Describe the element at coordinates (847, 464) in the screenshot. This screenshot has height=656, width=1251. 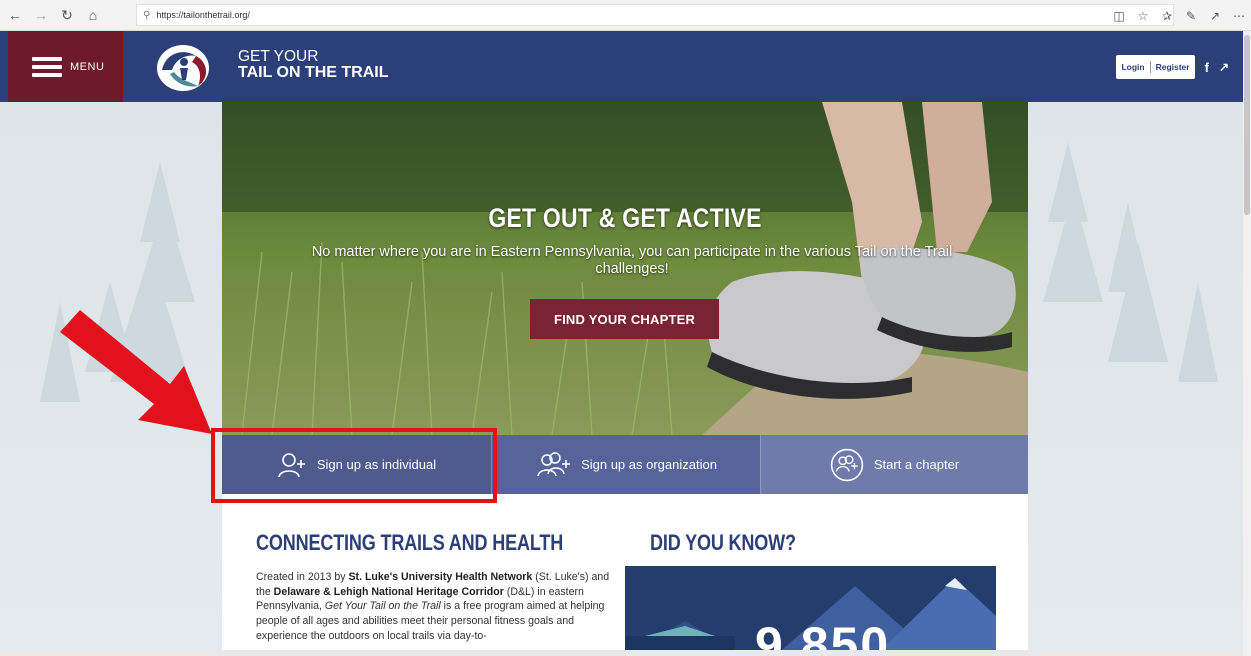
I see `chapter-group-icon` at that location.